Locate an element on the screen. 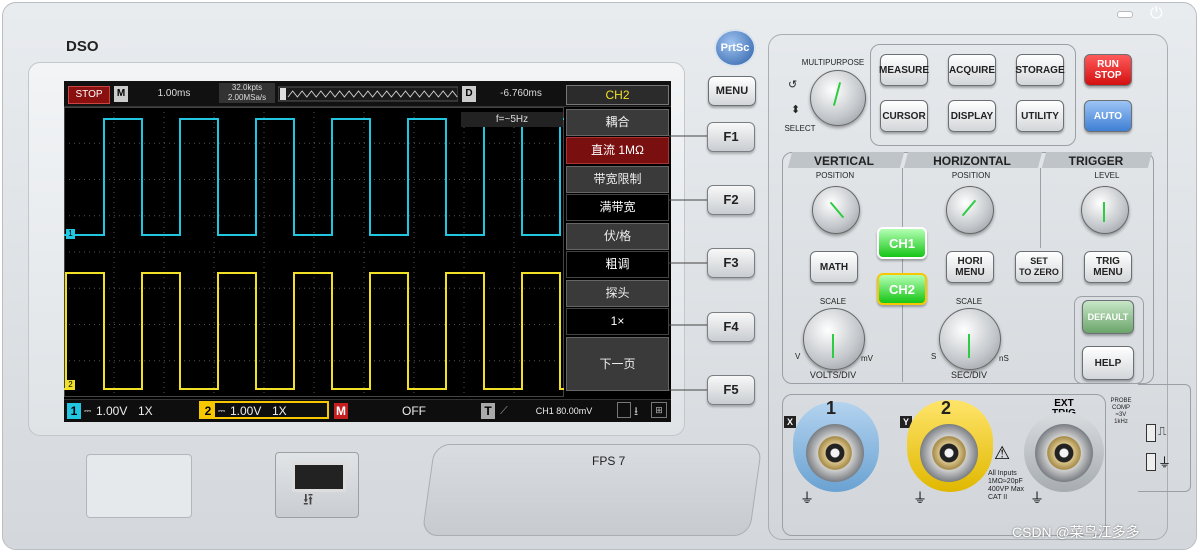 The width and height of the screenshot is (1200, 552). ch2-waveform is located at coordinates (314, 331).